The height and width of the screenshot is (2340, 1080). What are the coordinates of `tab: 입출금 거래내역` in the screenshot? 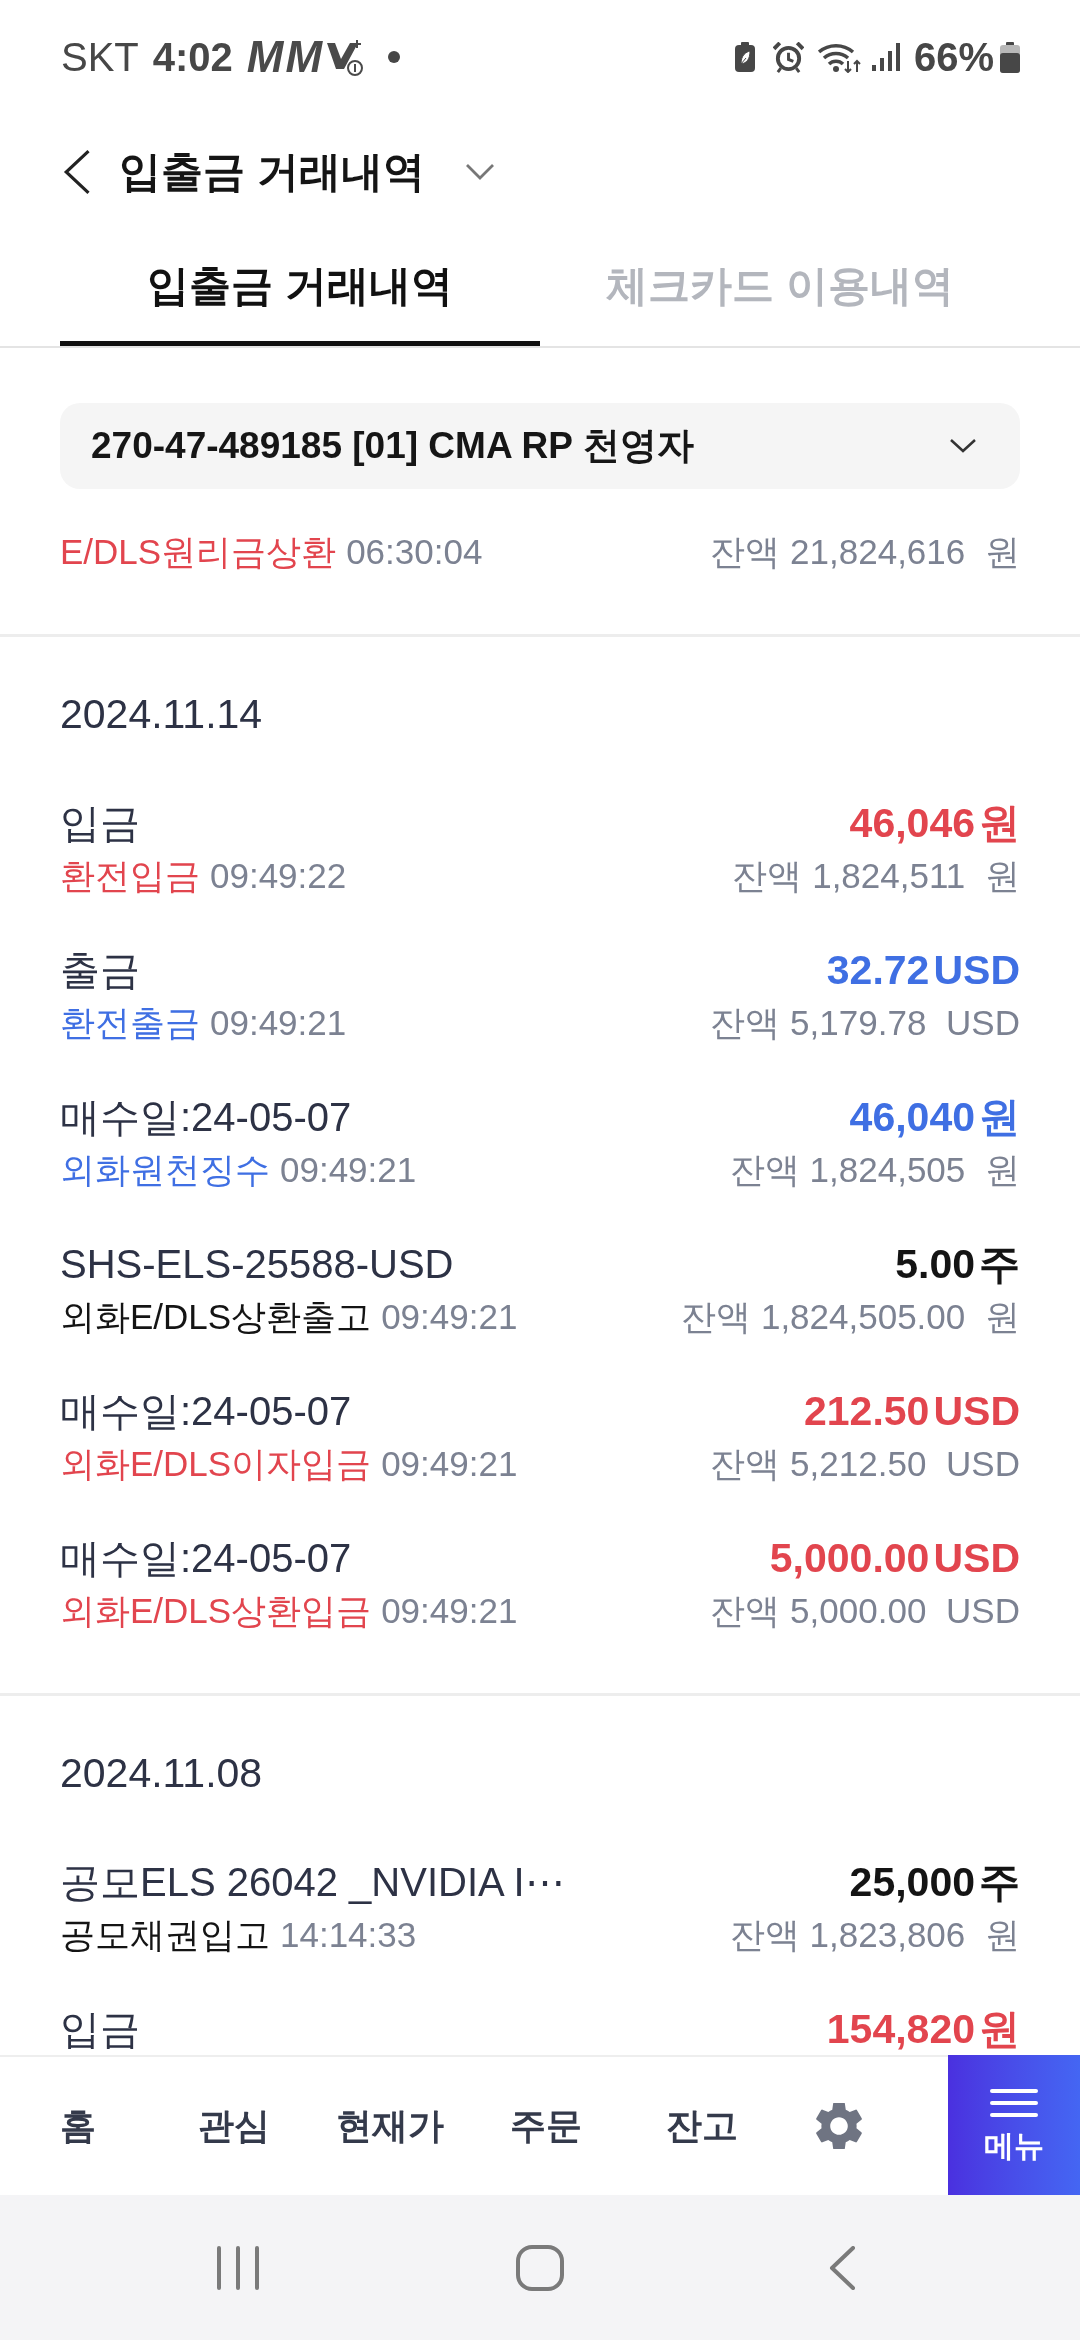 It's located at (300, 288).